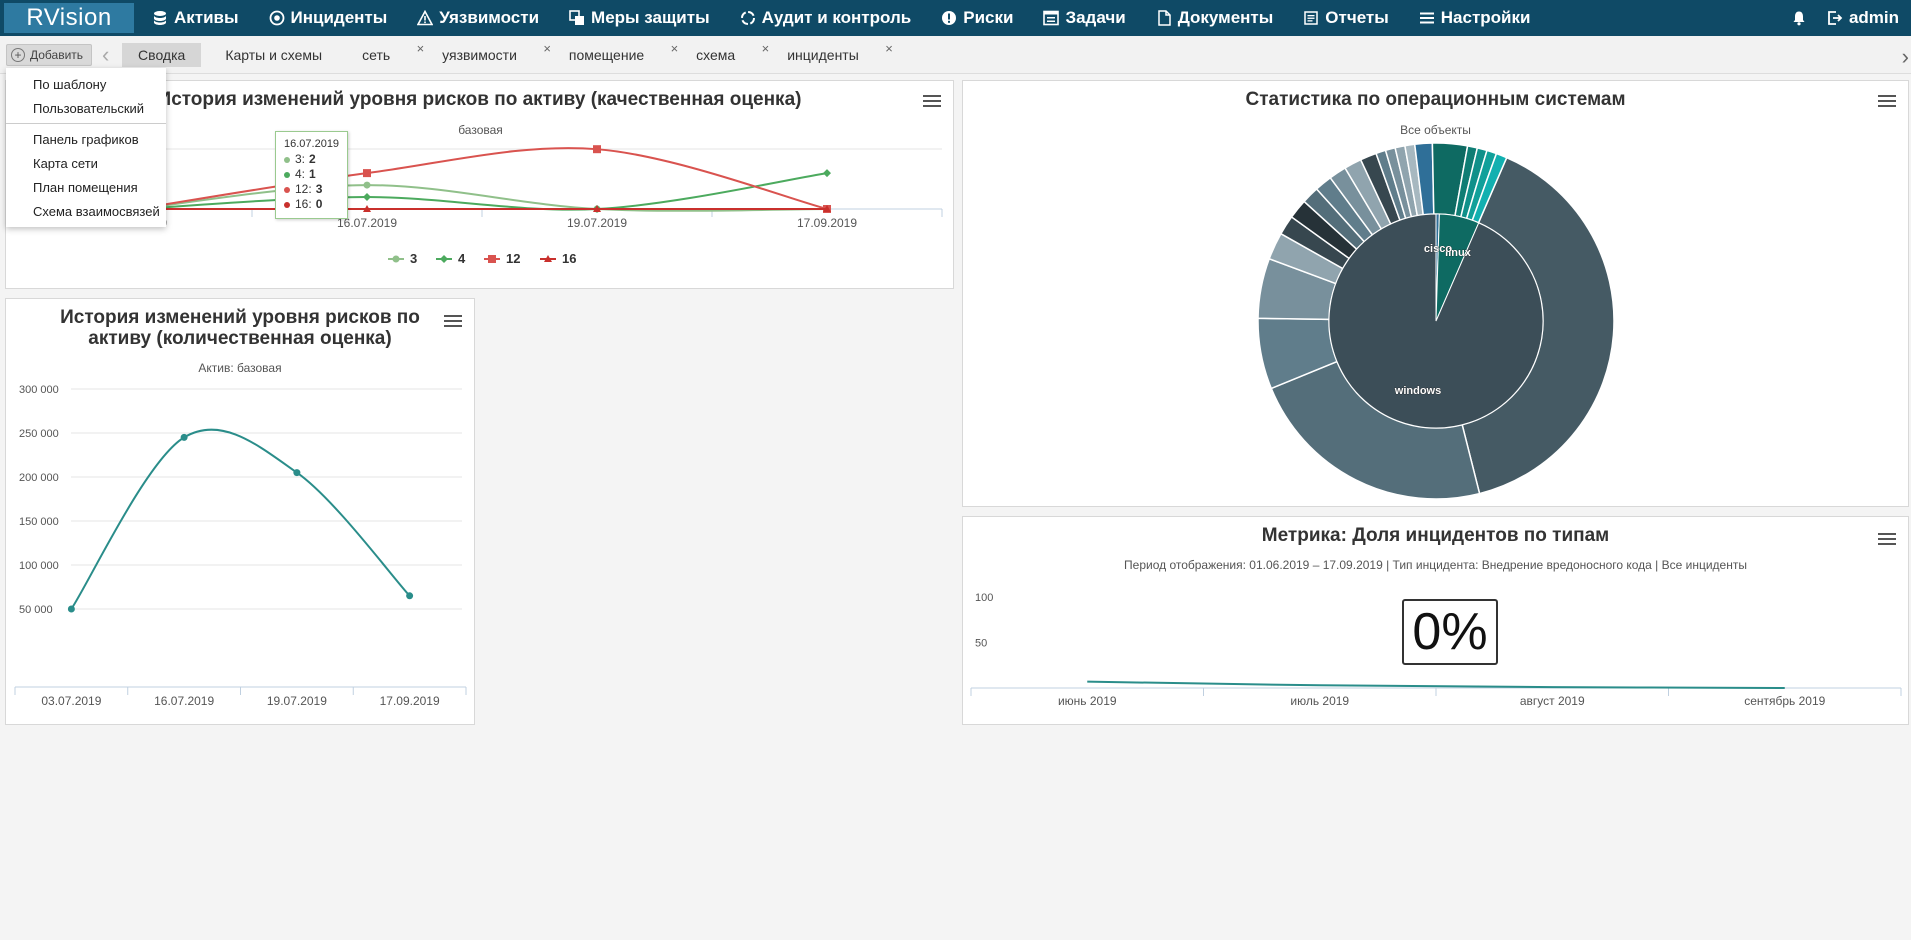  I want to click on tooltip-value: 1, so click(312, 174).